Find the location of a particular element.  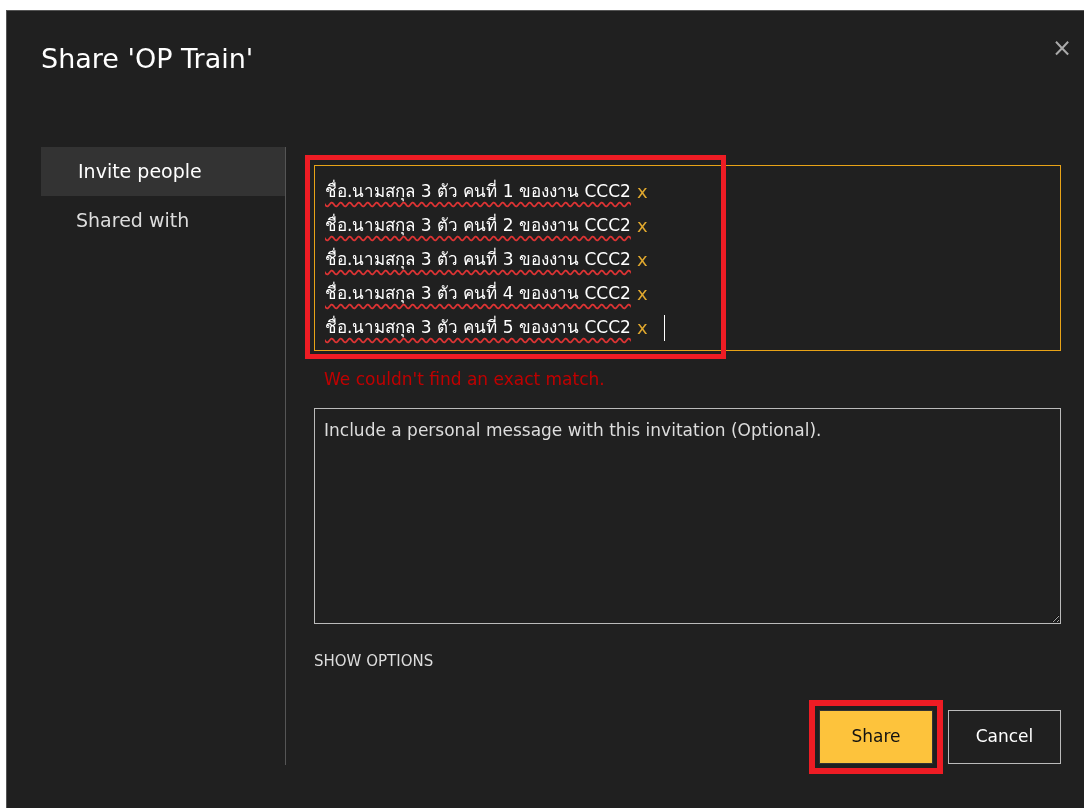

cancel-button: Cancel is located at coordinates (1004, 737).